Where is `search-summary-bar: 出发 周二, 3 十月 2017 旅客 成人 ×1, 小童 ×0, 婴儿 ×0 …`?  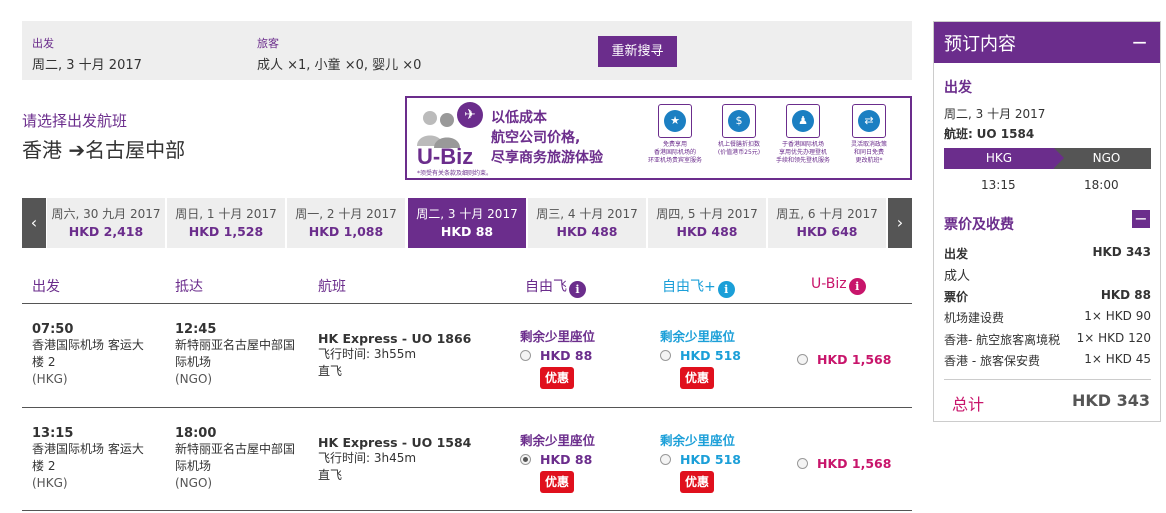
search-summary-bar: 出发 周二, 3 十月 2017 旅客 成人 ×1, 小童 ×0, 婴儿 ×0 … is located at coordinates (467, 50).